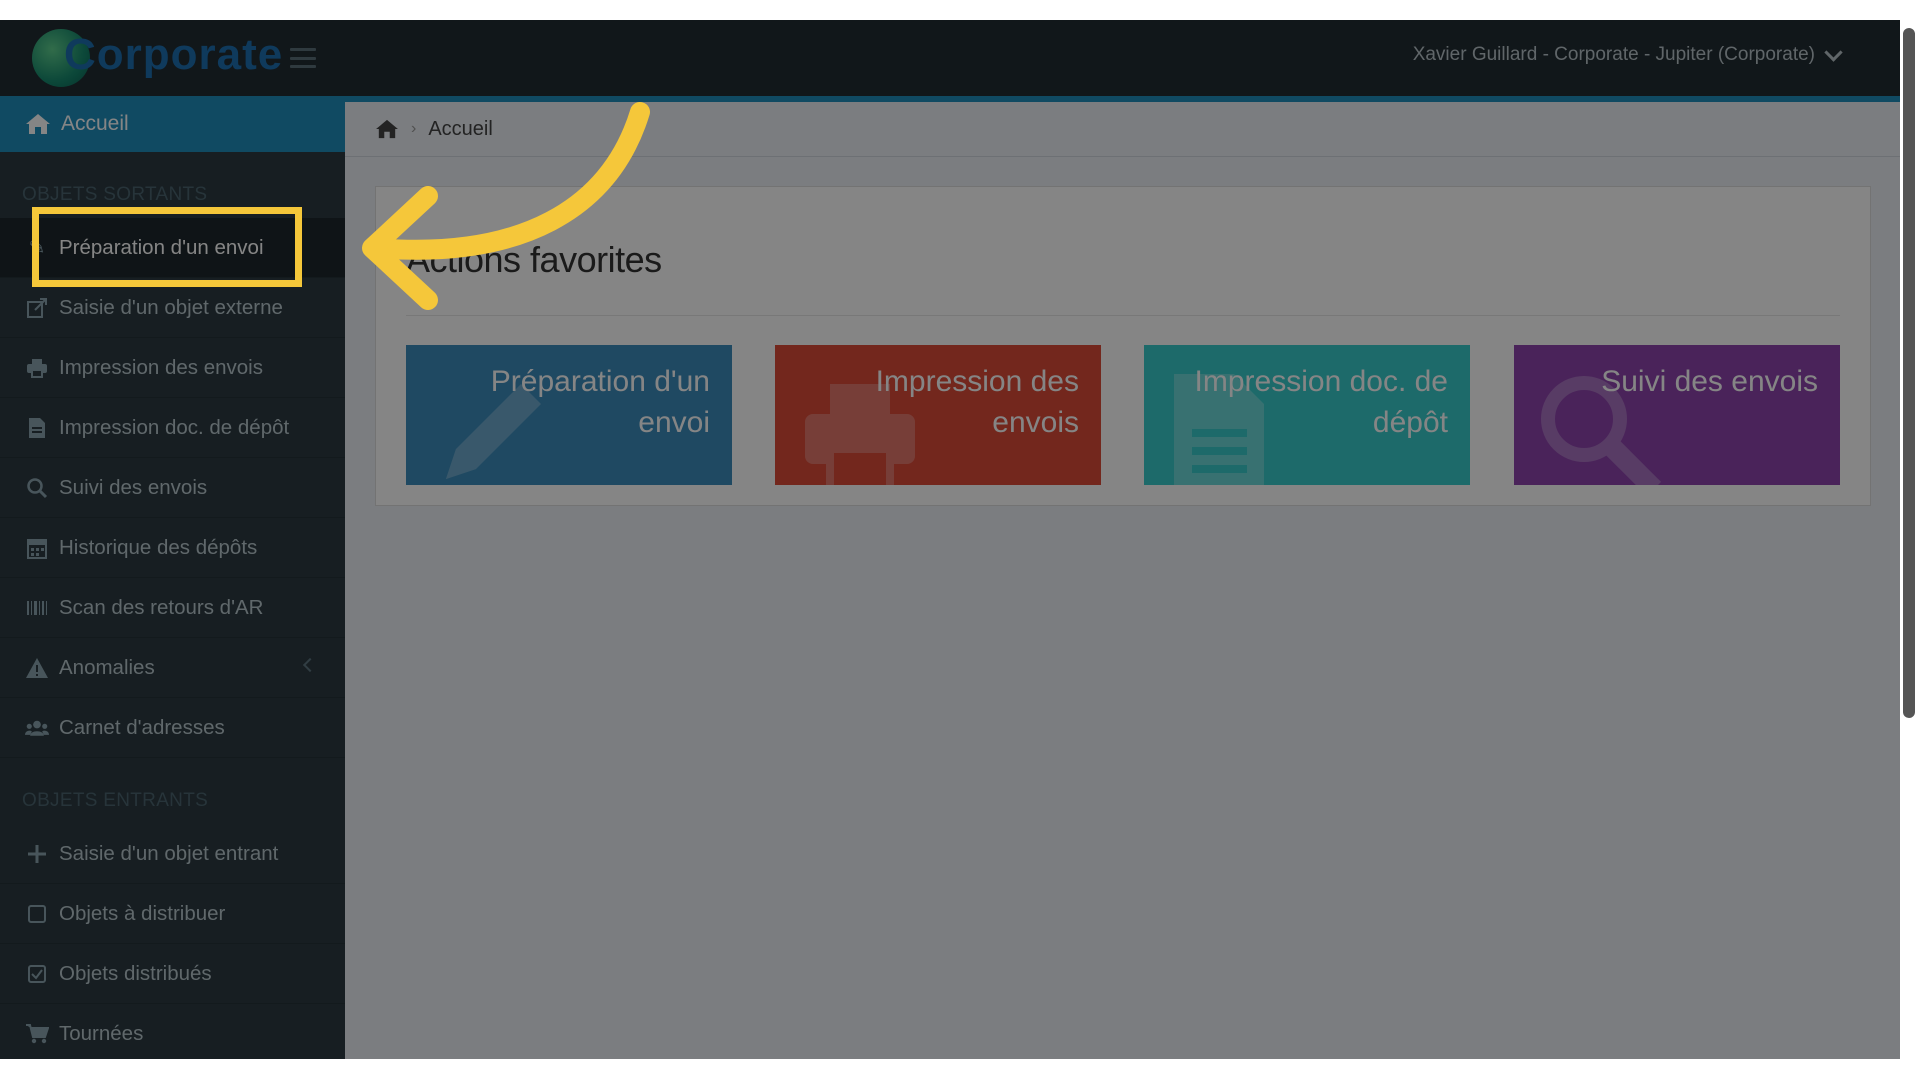 This screenshot has height=1080, width=1920. I want to click on checkbox-checked-icon, so click(37, 974).